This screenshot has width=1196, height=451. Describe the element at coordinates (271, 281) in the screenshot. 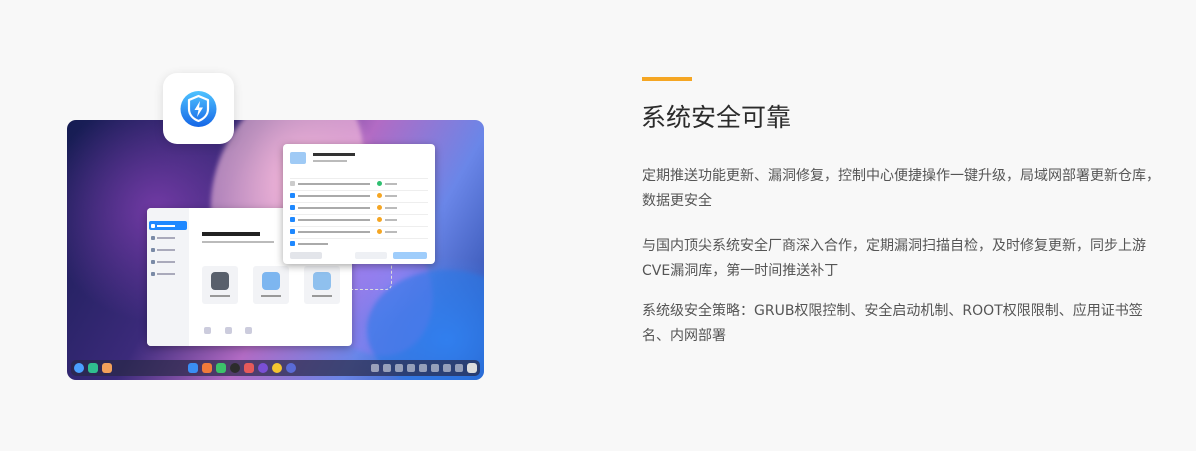

I see `rocket-icon` at that location.